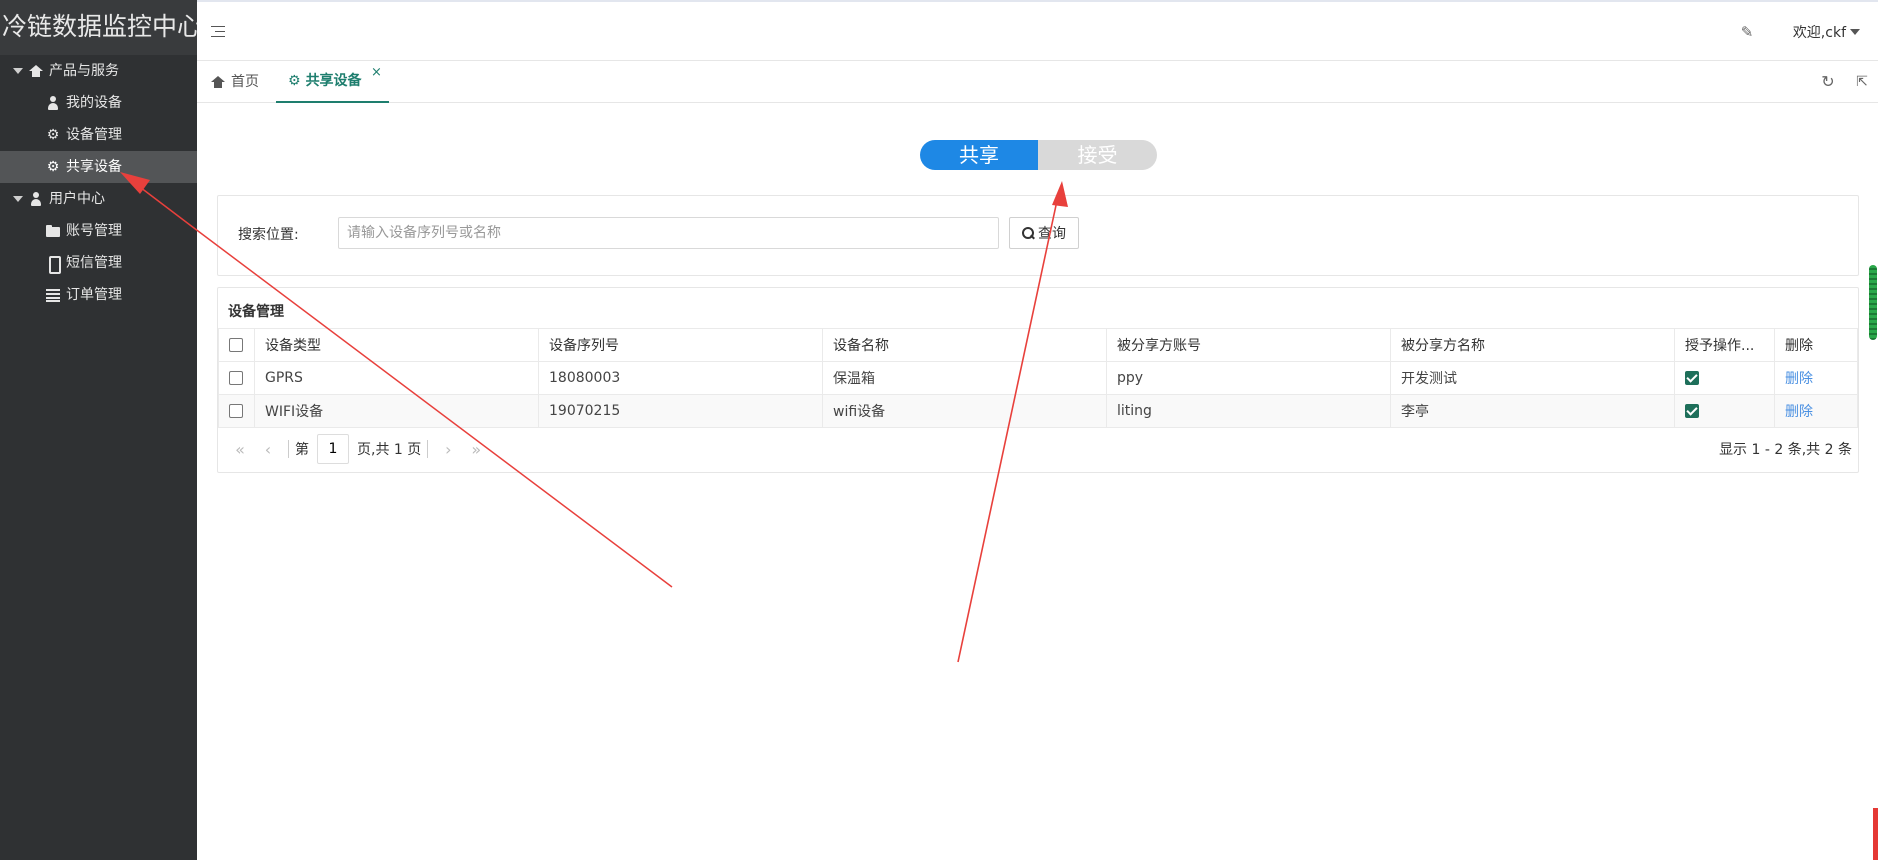 This screenshot has height=860, width=1878. I want to click on shared-name-cell: 李亭, so click(1532, 411).